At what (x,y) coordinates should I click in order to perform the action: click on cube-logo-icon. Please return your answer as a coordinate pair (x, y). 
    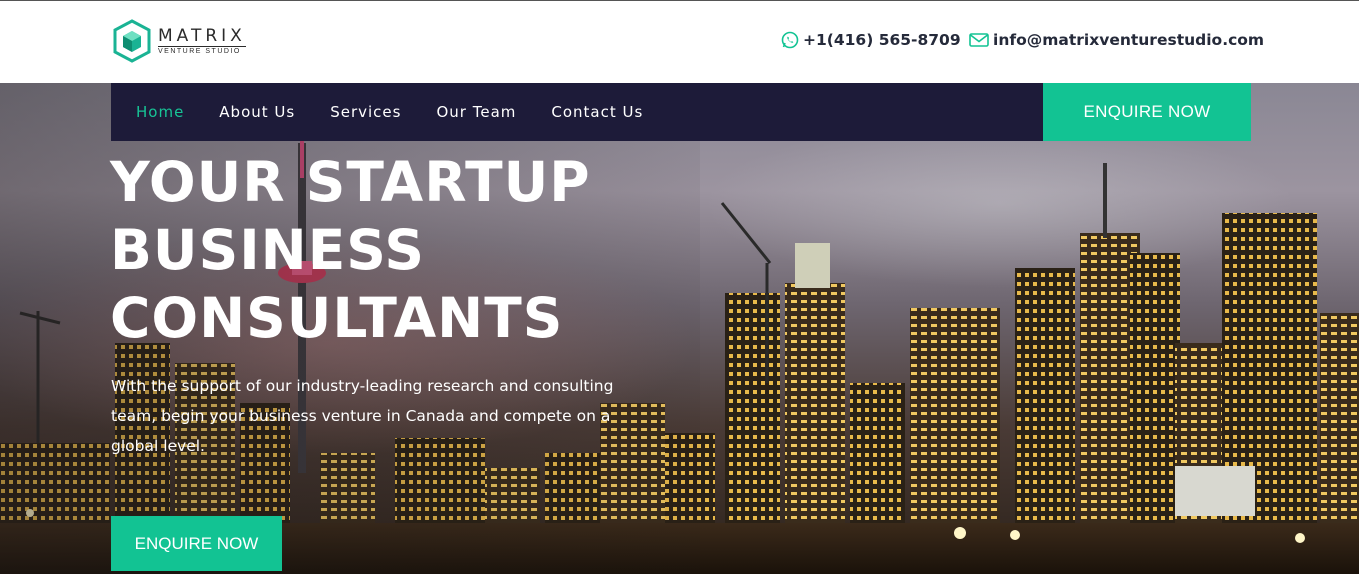
    Looking at the image, I should click on (132, 41).